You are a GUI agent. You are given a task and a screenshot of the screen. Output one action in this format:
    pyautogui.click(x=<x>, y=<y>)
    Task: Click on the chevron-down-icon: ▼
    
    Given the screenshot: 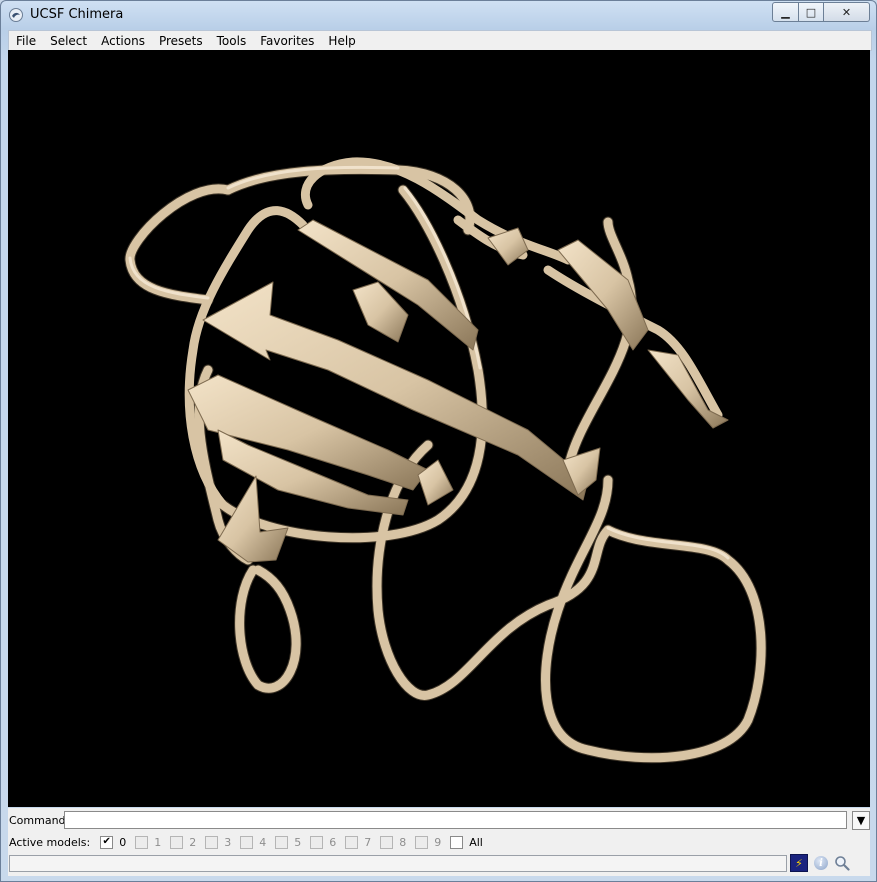 What is the action you would take?
    pyautogui.click(x=861, y=820)
    